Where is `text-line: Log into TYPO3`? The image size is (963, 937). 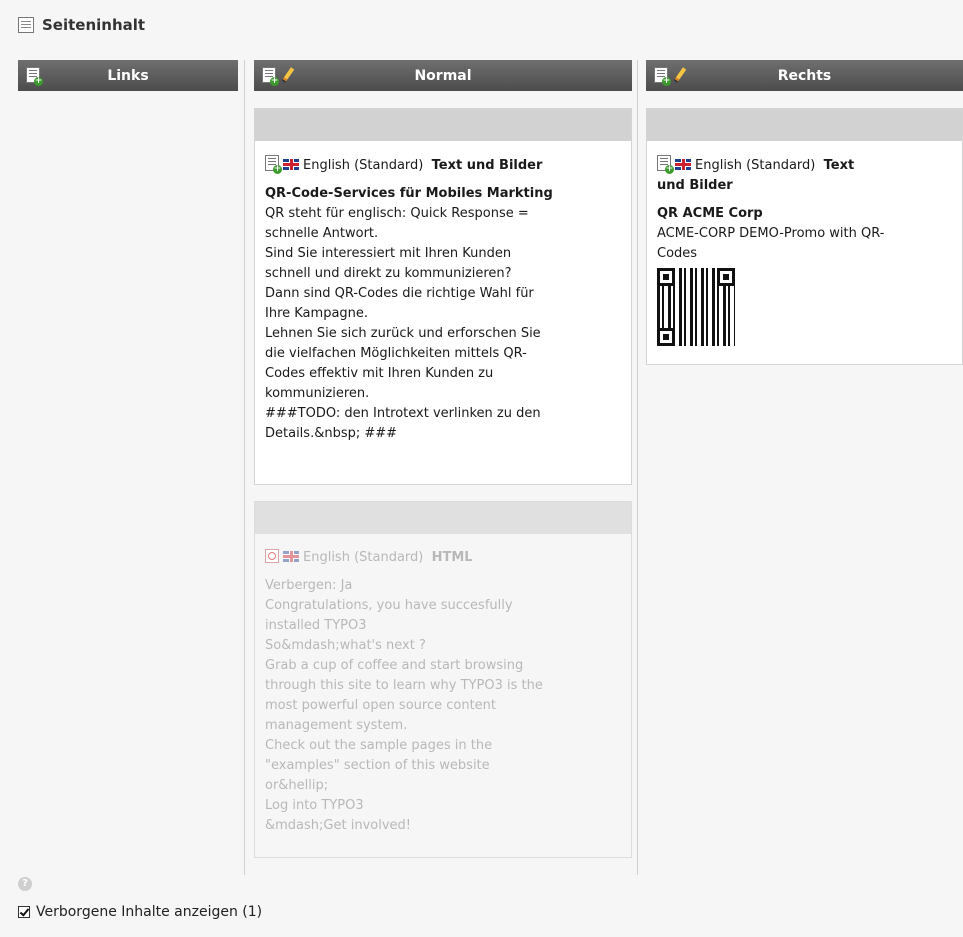
text-line: Log into TYPO3 is located at coordinates (314, 805).